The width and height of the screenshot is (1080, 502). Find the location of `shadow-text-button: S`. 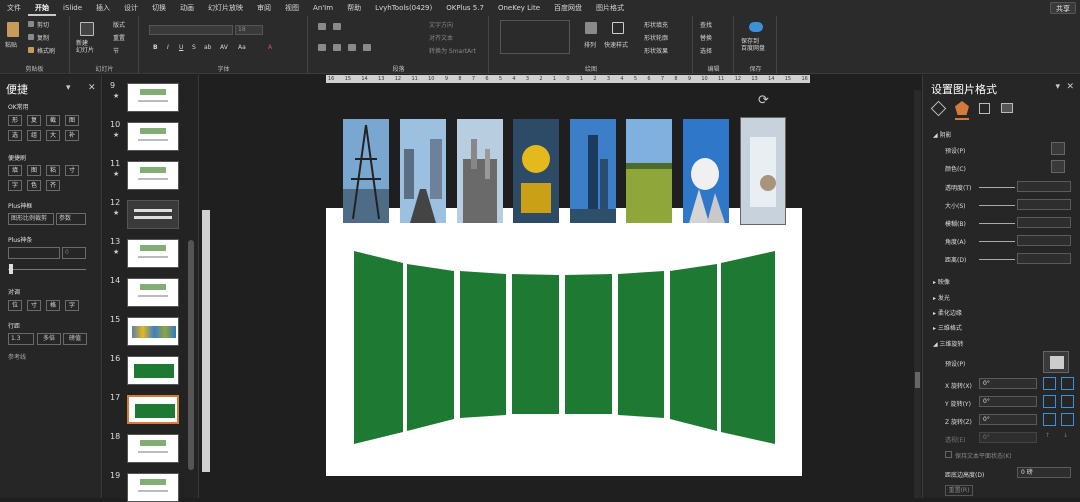

shadow-text-button: S is located at coordinates (194, 47).